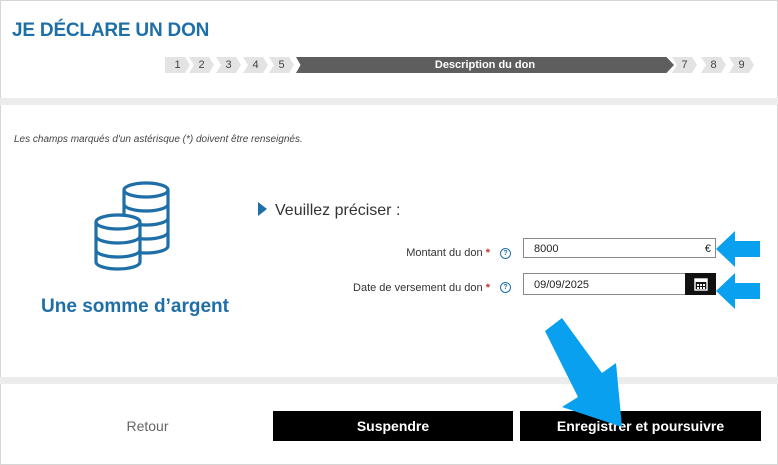 This screenshot has width=778, height=465. I want to click on step-4: 4, so click(255, 65).